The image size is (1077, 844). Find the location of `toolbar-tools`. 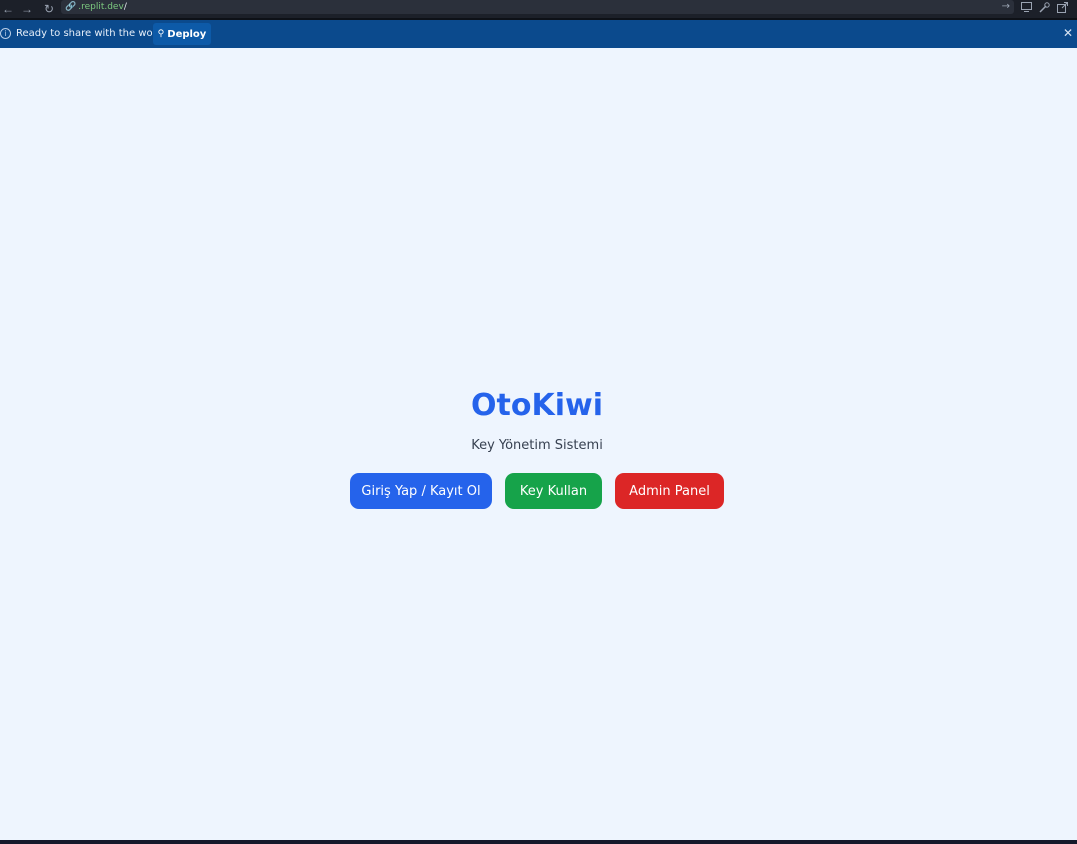

toolbar-tools is located at coordinates (1044, 7).